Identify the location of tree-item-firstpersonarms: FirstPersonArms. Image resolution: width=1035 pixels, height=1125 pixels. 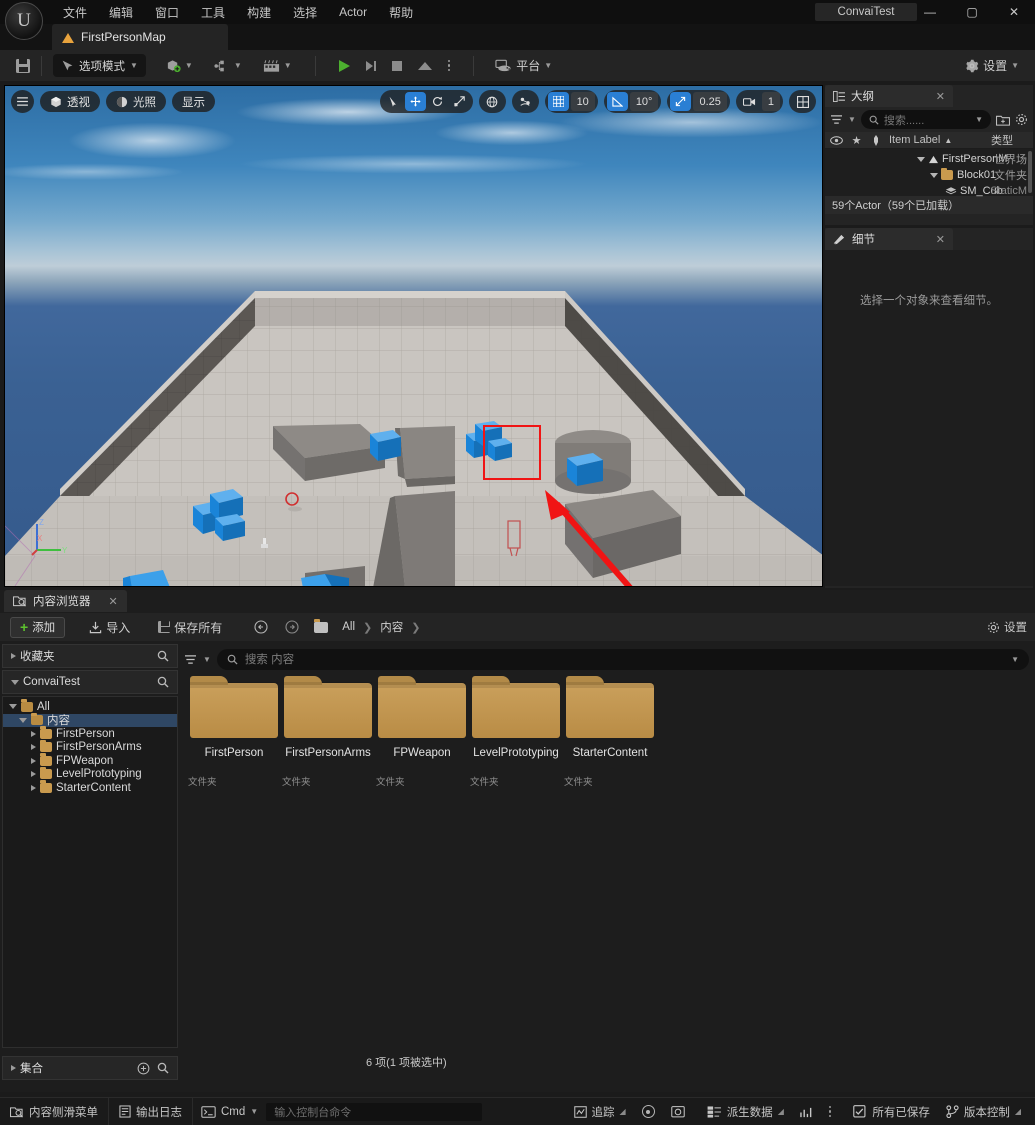
(90, 747).